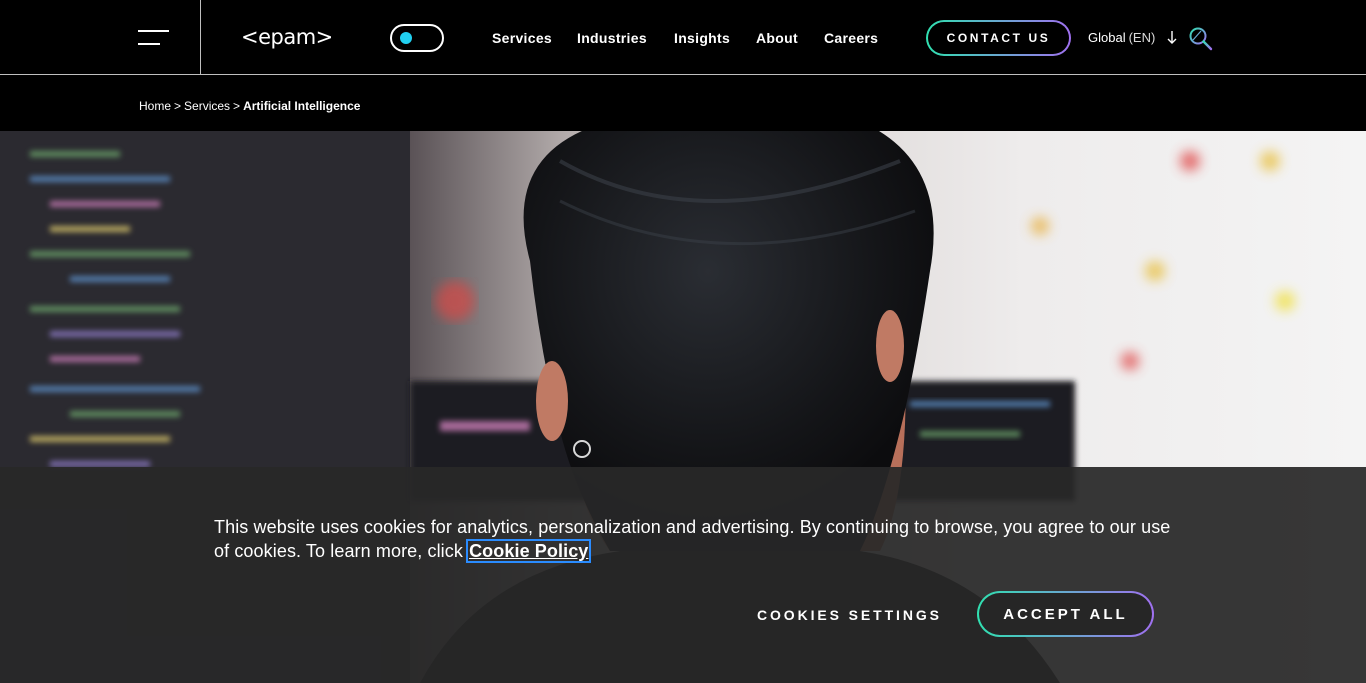  I want to click on accept-all-button: ACCEPT ALL, so click(1065, 614).